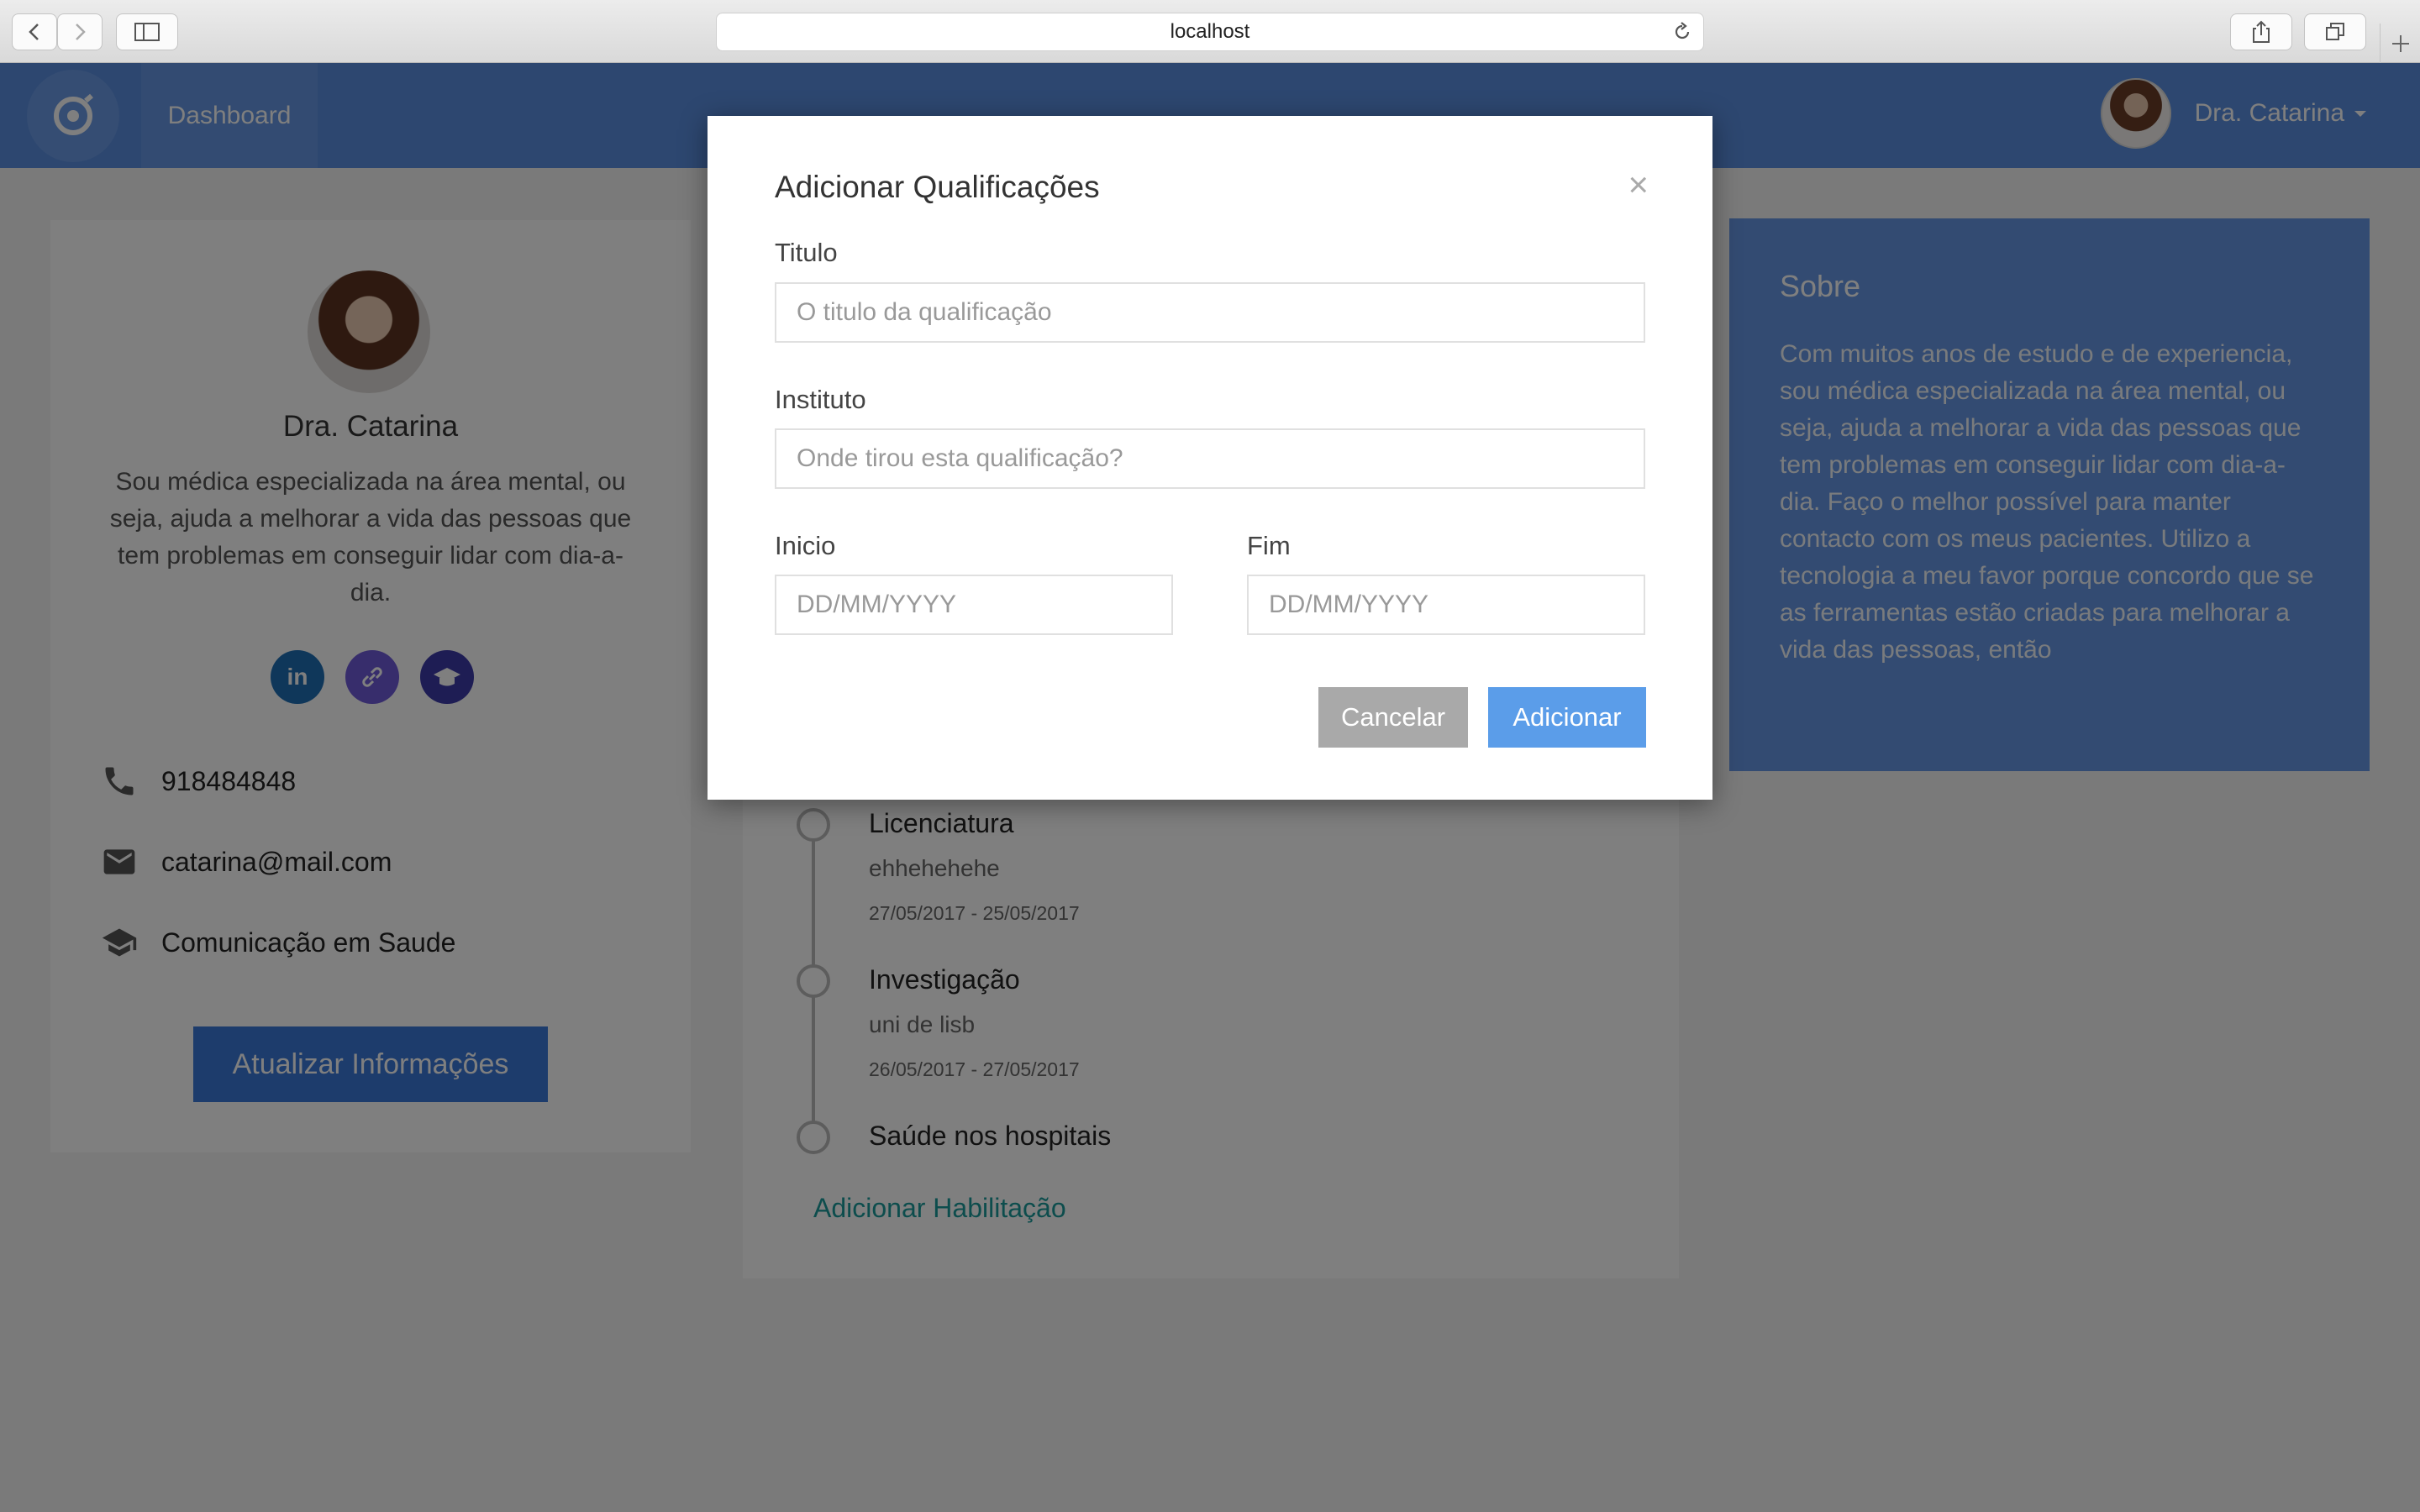 The width and height of the screenshot is (2420, 1512). What do you see at coordinates (1638, 185) in the screenshot?
I see `close-icon: ×` at bounding box center [1638, 185].